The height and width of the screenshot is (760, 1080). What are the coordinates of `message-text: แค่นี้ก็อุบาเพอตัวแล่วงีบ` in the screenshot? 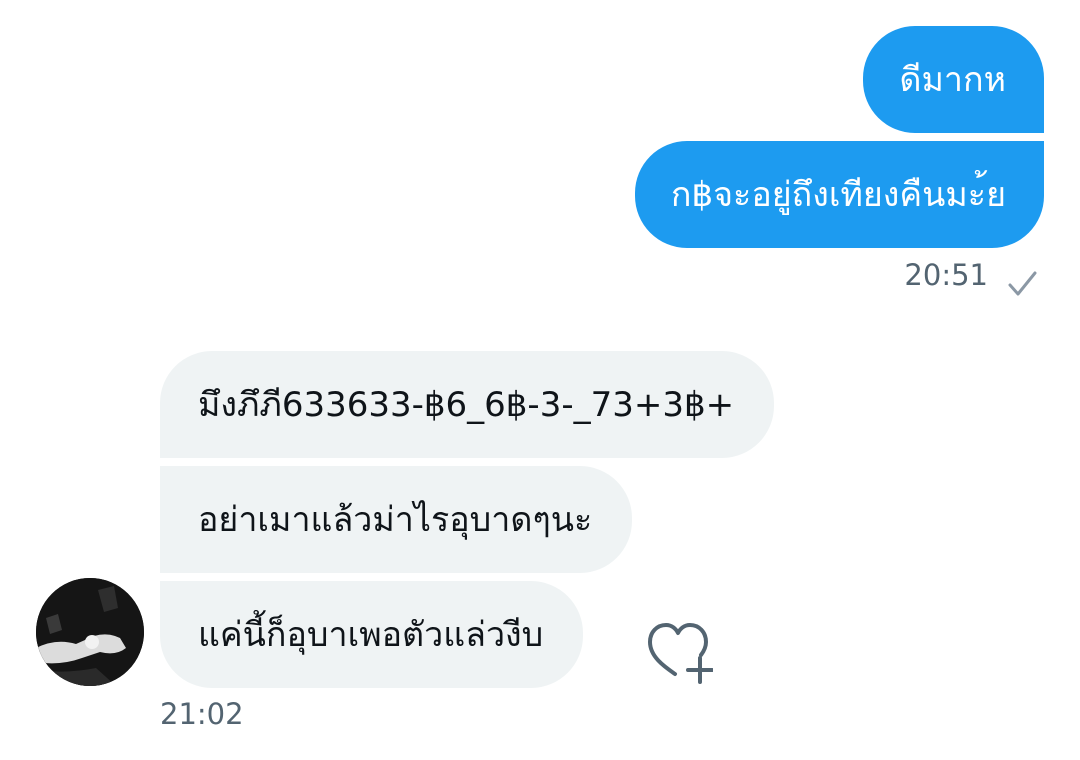 It's located at (371, 634).